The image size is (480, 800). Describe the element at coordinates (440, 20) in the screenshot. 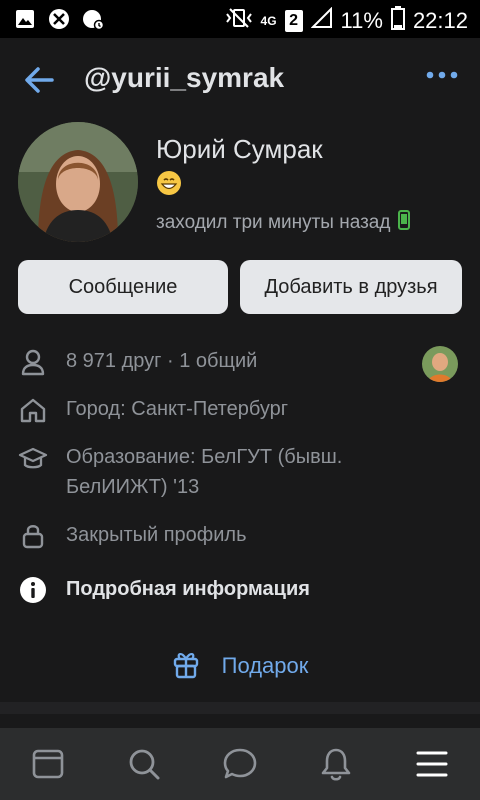

I see `clock: 22:12` at that location.